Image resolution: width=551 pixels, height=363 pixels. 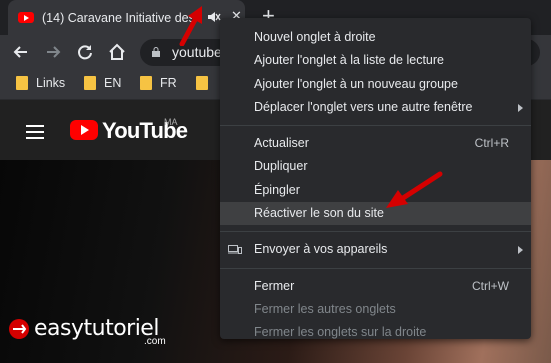 What do you see at coordinates (281, 143) in the screenshot?
I see `menu-item-label: Actualiser` at bounding box center [281, 143].